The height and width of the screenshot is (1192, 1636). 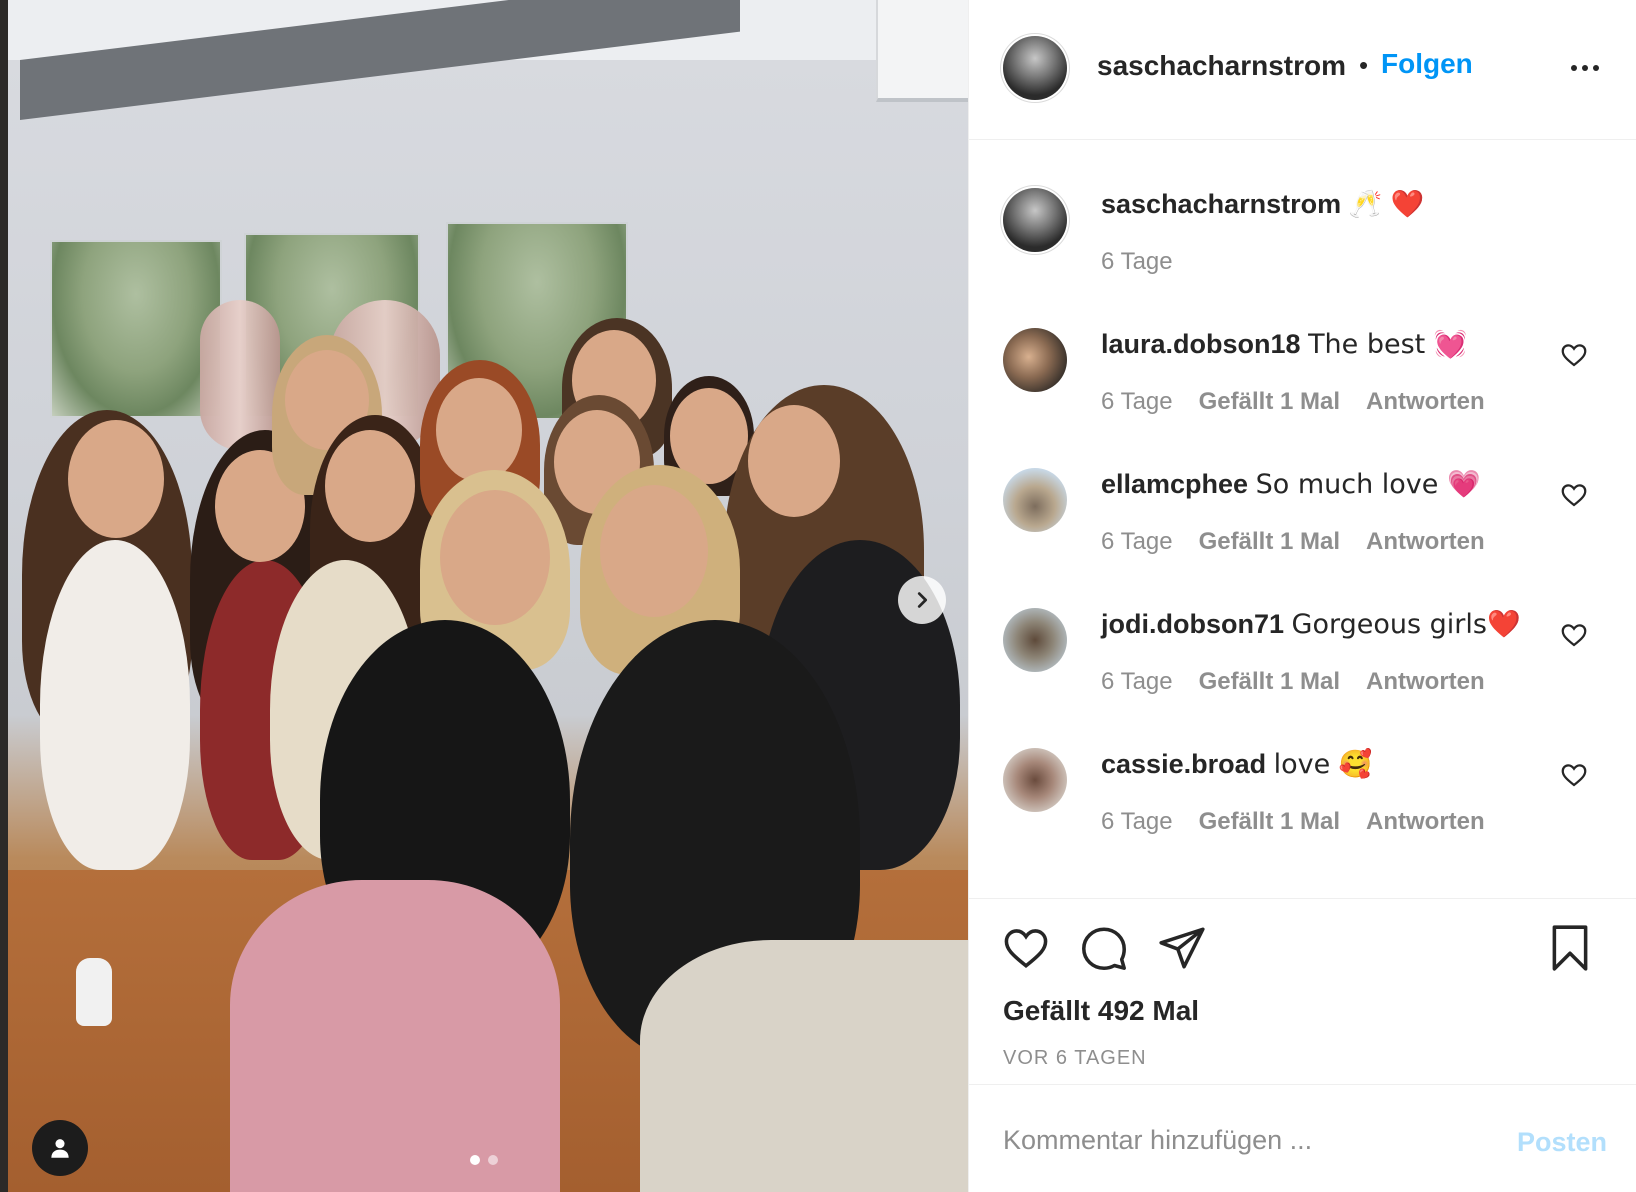 I want to click on paper-plane-icon, so click(x=1182, y=948).